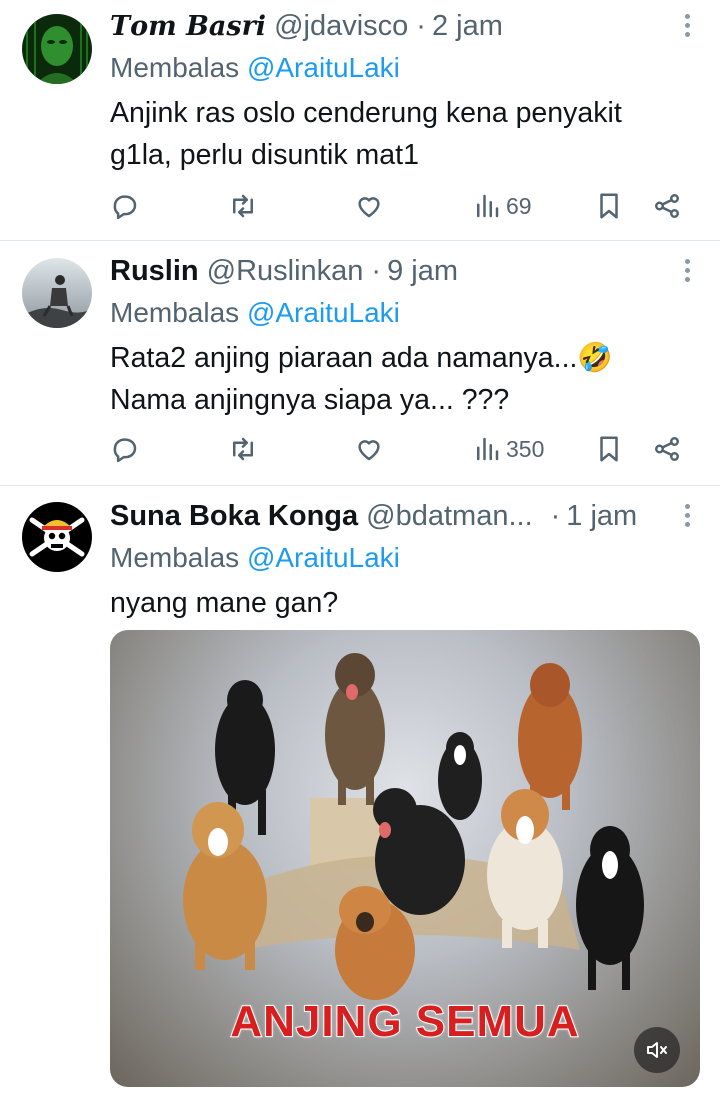  Describe the element at coordinates (224, 603) in the screenshot. I see `tweet-text: nyang mane gan?` at that location.